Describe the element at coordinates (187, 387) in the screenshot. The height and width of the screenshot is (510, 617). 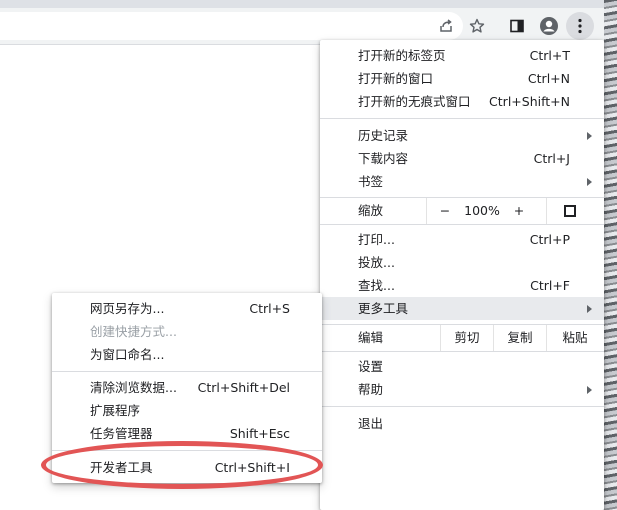
I see `submenu-item-clear-data: 清除浏览数据... Ctrl+Shift+Del` at that location.